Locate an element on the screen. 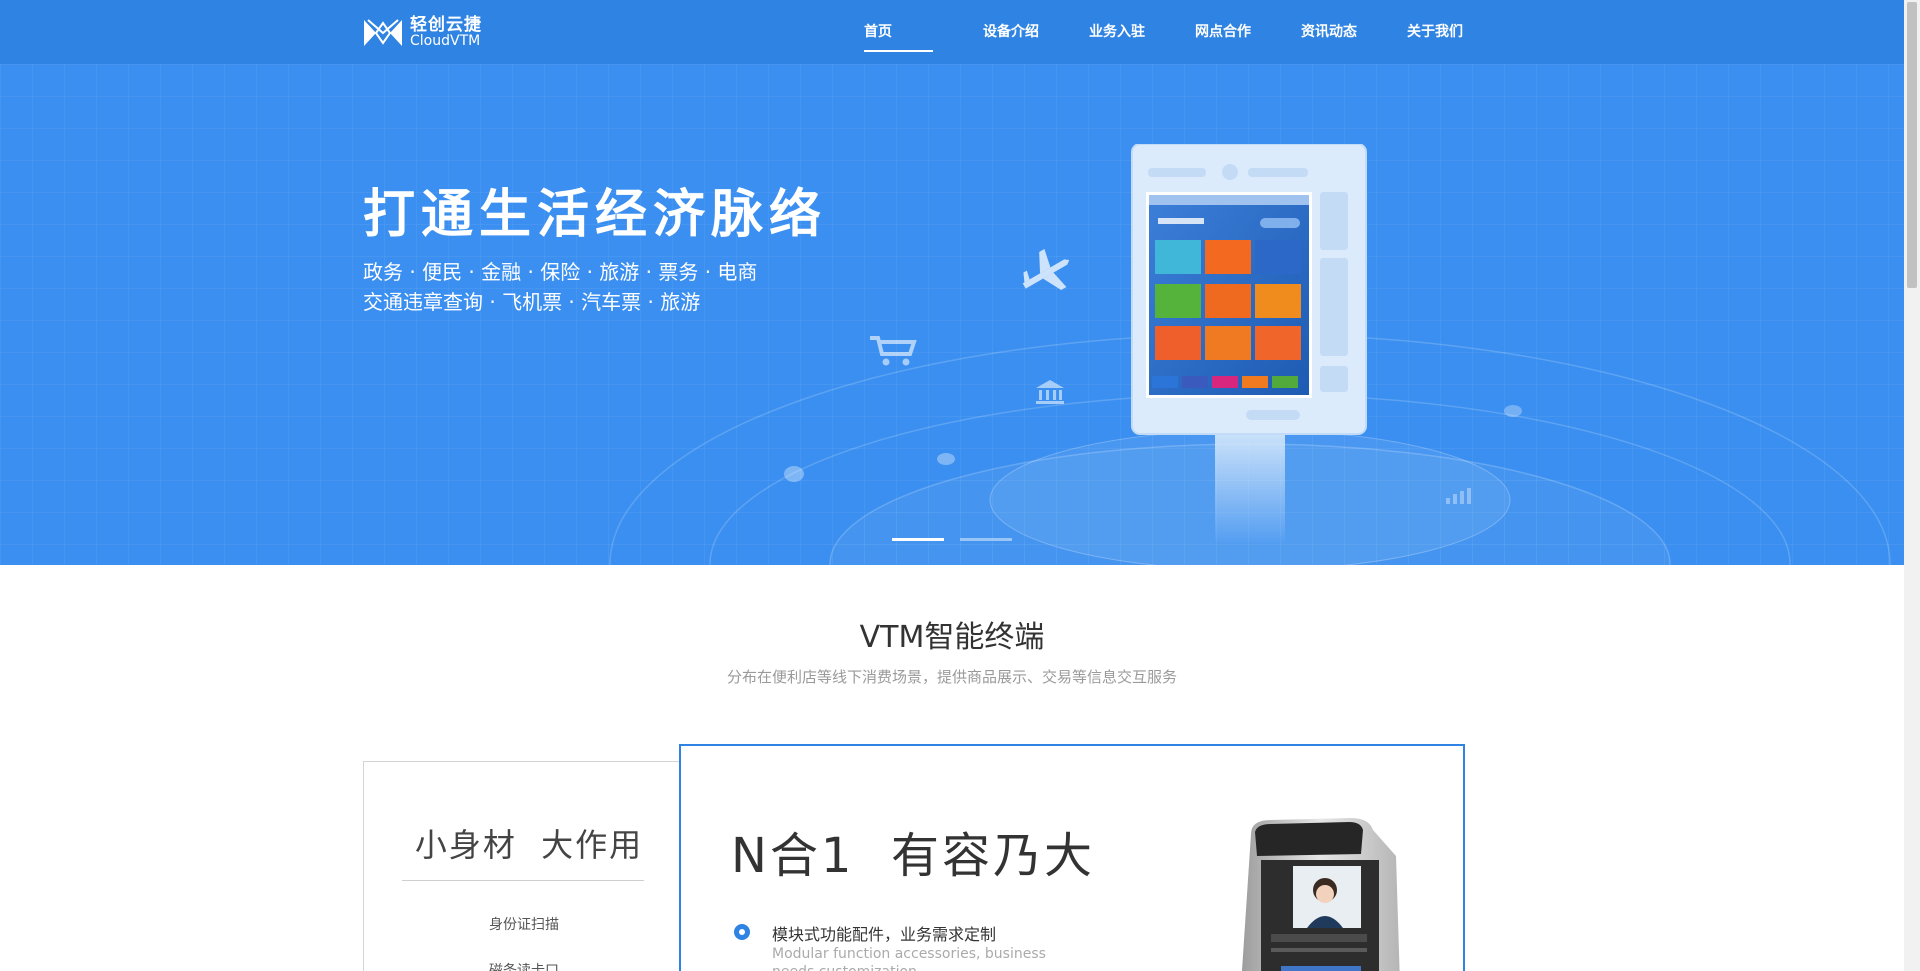  nav-item-partners: 网点合作 is located at coordinates (1223, 32).